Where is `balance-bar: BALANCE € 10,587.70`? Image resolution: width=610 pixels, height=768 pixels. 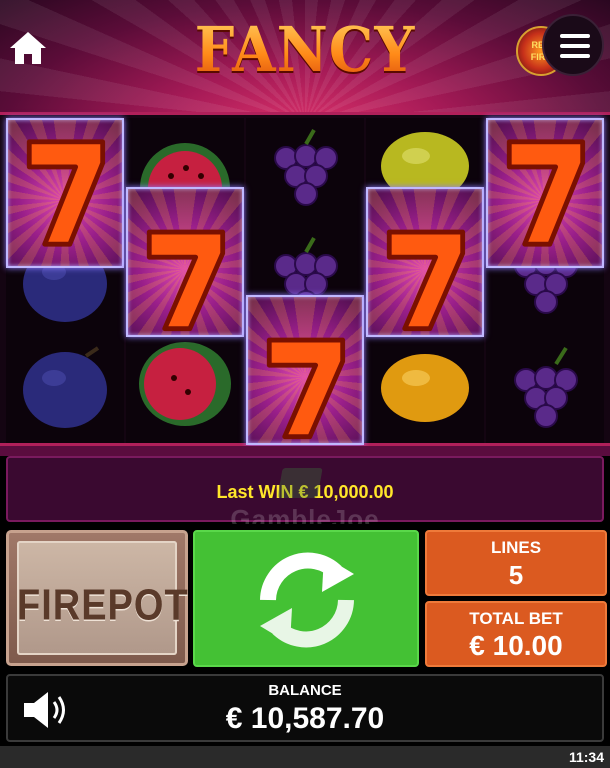
balance-bar: BALANCE € 10,587.70 is located at coordinates (305, 708).